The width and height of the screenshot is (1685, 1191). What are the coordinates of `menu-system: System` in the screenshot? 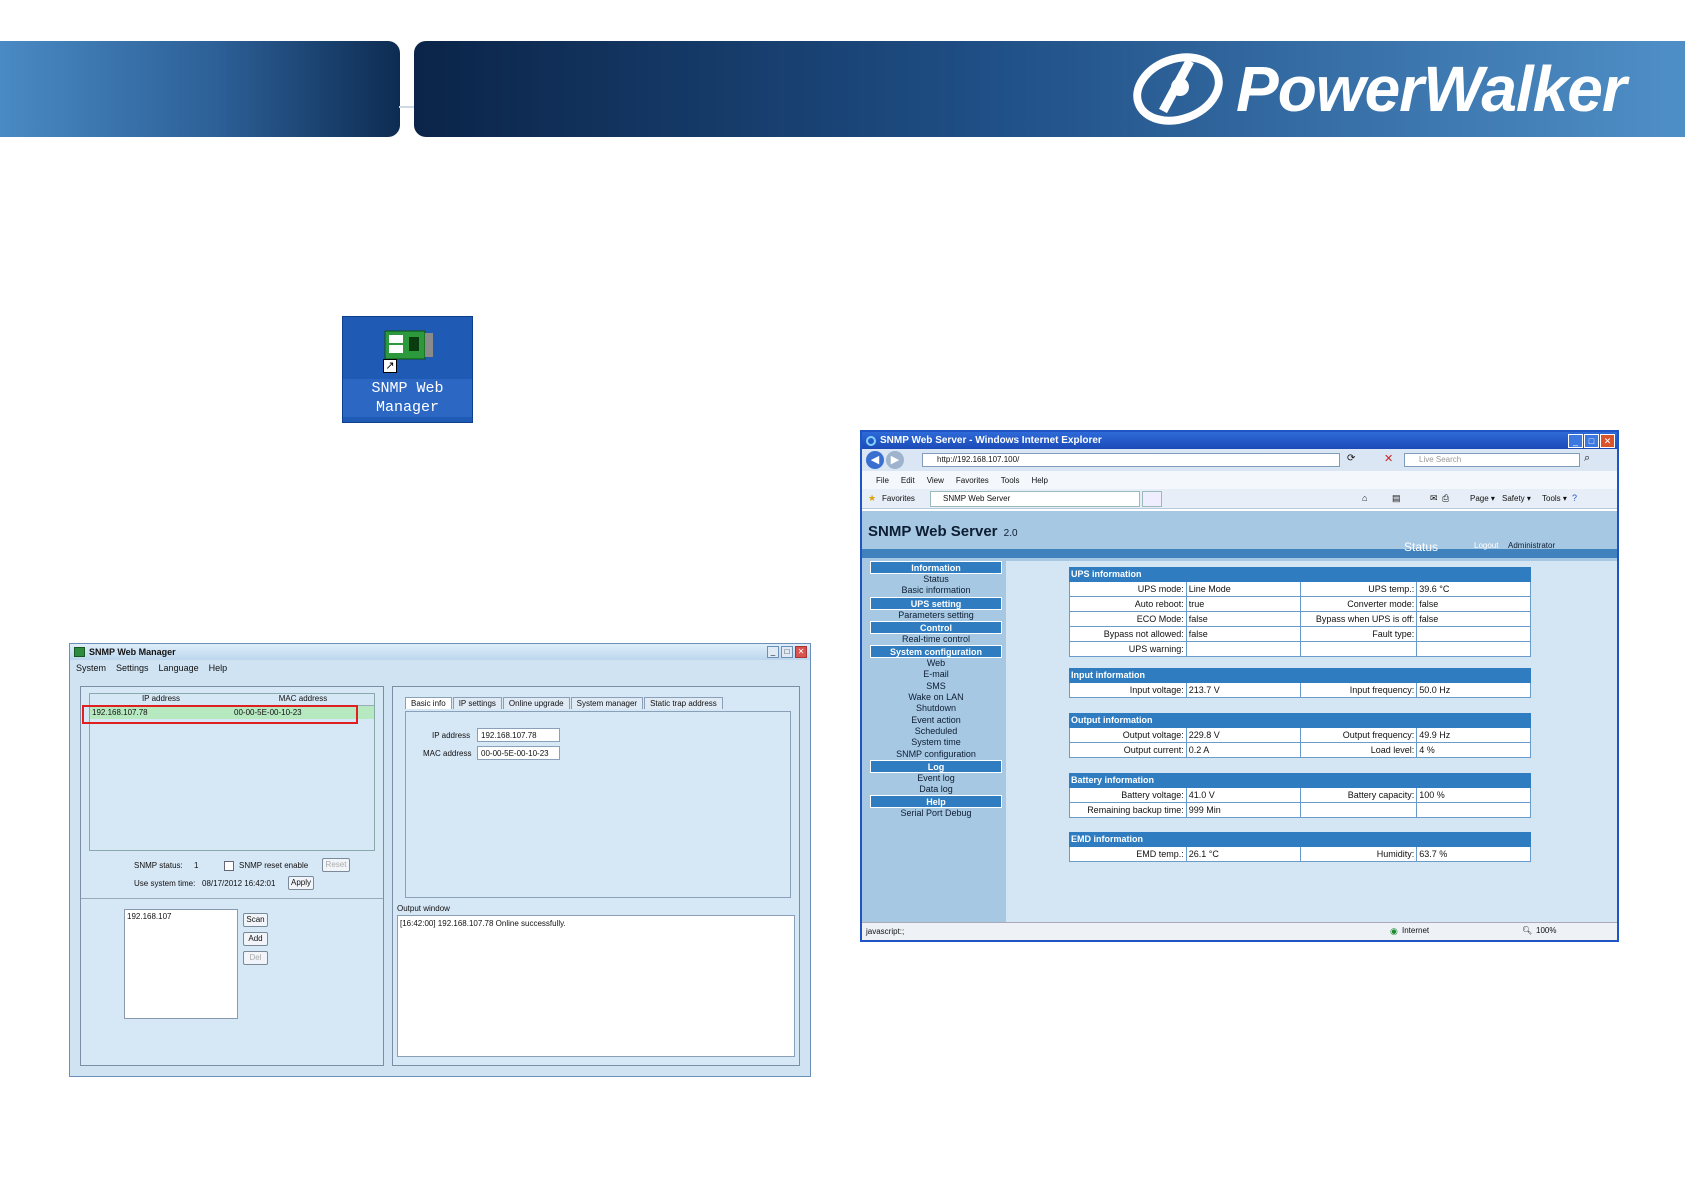 It's located at (91, 668).